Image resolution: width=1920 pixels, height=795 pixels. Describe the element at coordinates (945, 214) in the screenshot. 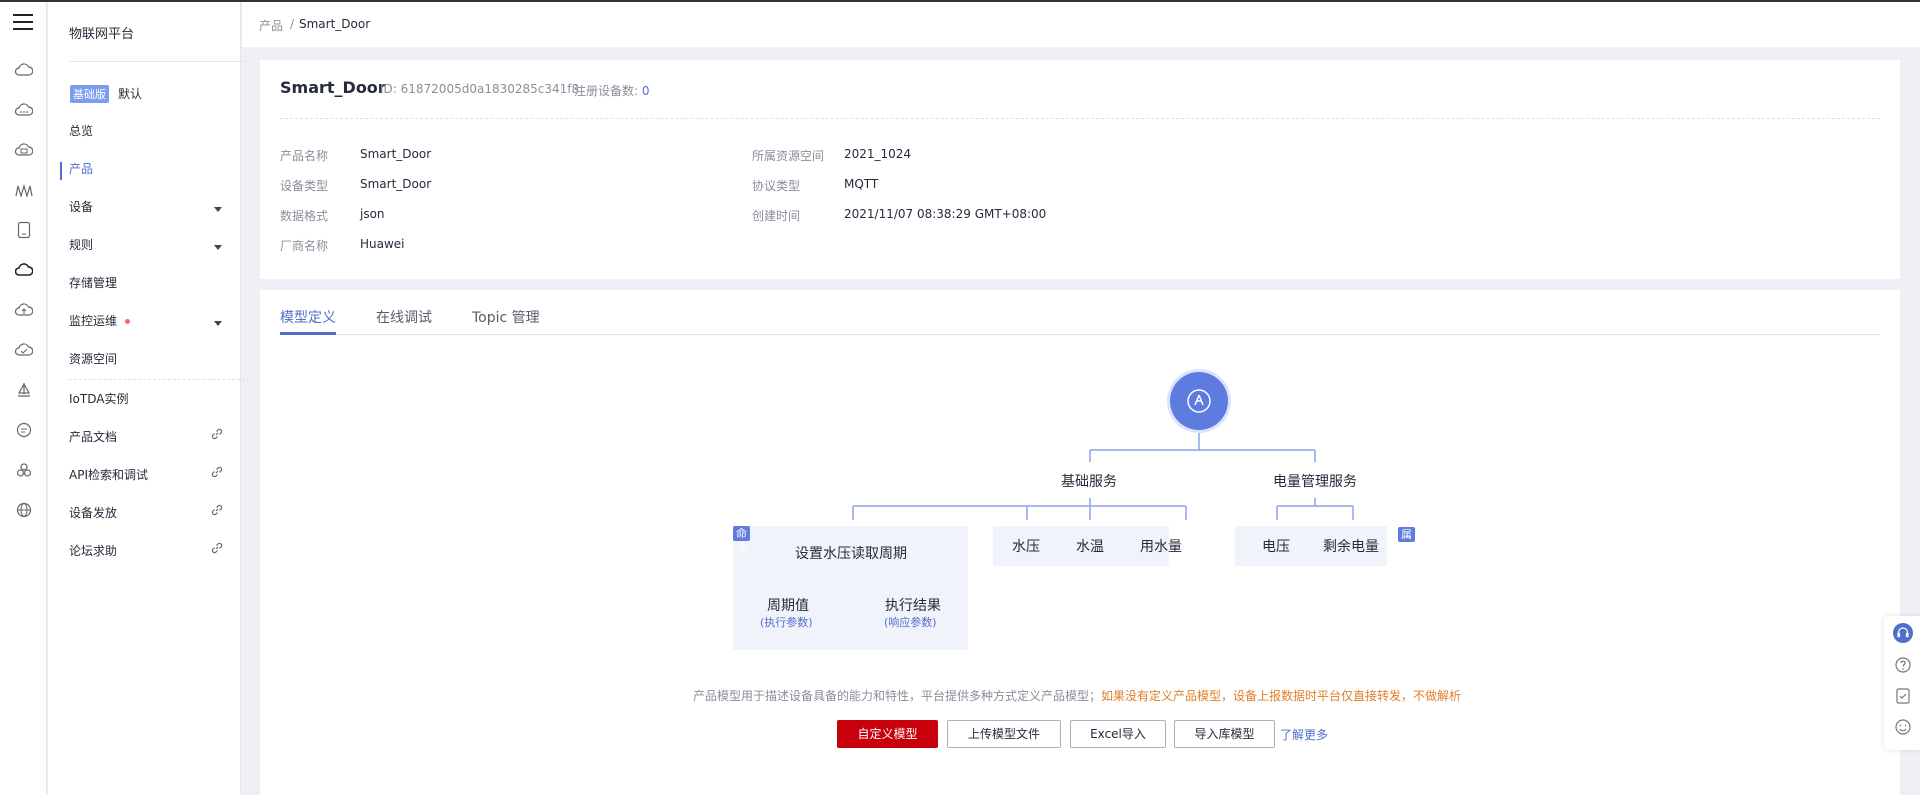

I see `created-value: 2021/11/07 08:38:29 GMT+08:00` at that location.